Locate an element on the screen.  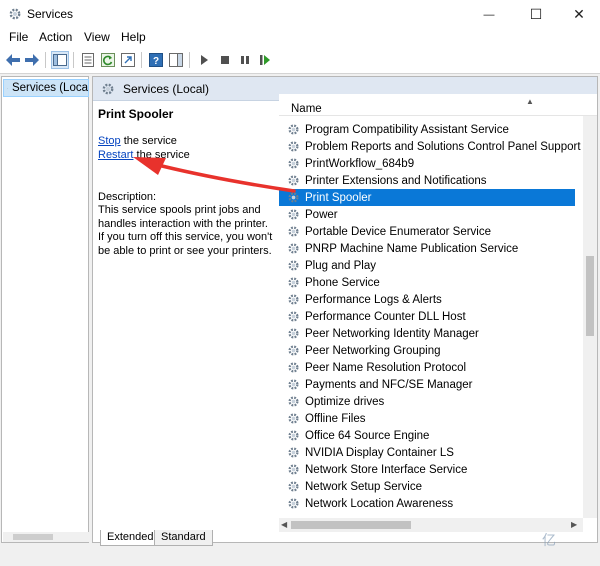
service-name: Printer Extensions and Notifications is located at coordinates (396, 180).